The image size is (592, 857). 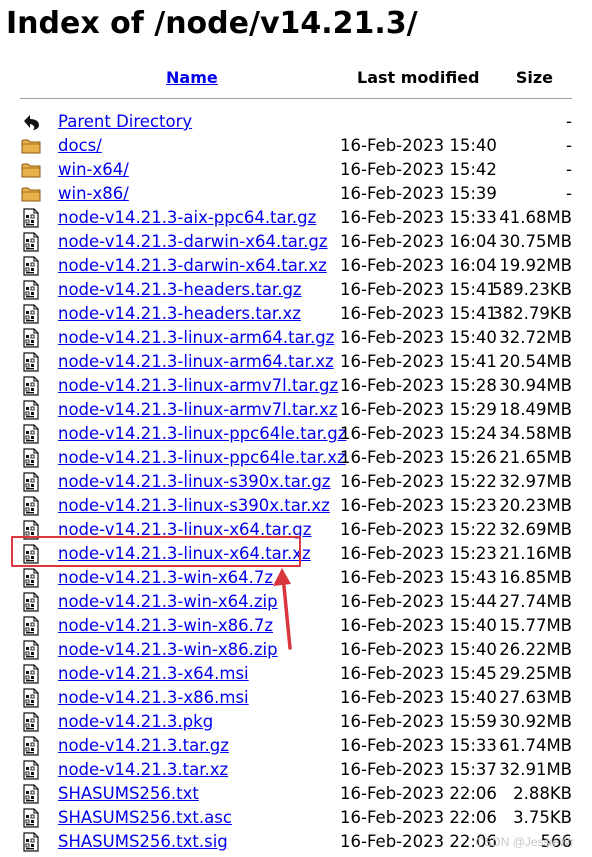 What do you see at coordinates (202, 458) in the screenshot?
I see `file-link: node-v14.21.3-linux-ppc64le.tar.xz` at bounding box center [202, 458].